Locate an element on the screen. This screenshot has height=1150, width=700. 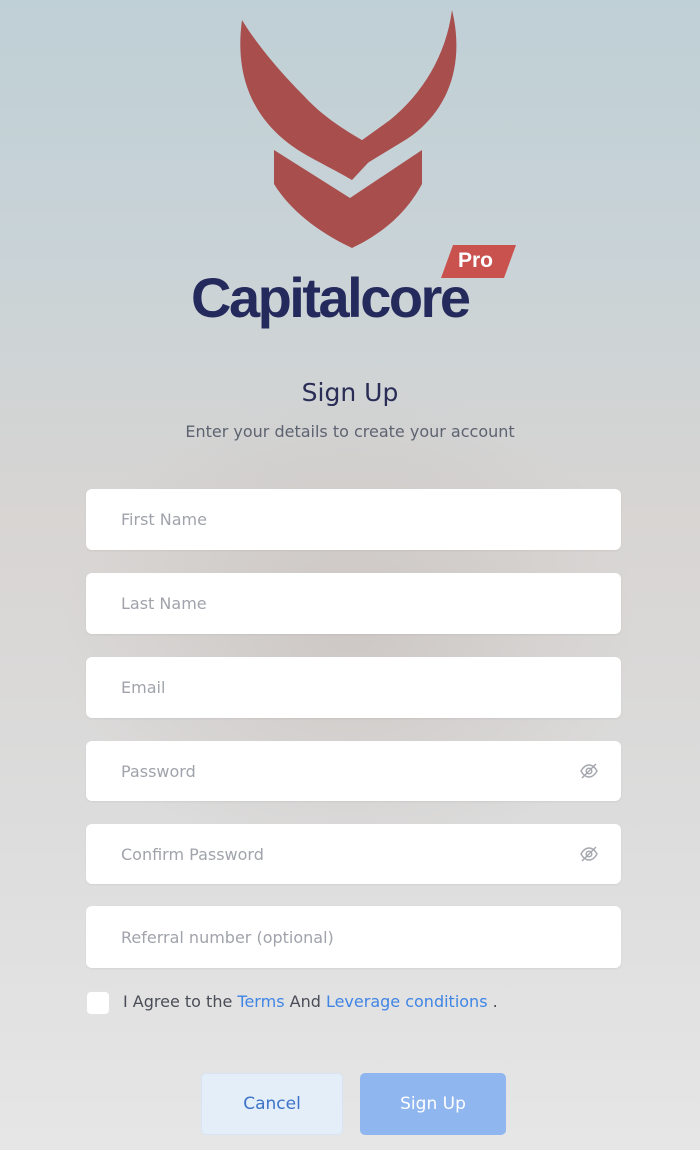
agreement-middle: And is located at coordinates (305, 1001).